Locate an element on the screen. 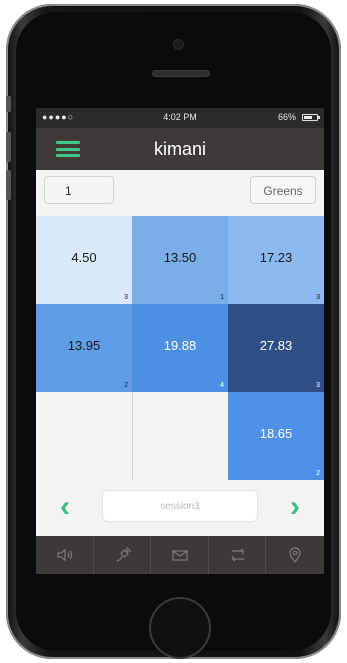 This screenshot has height=663, width=347. tab-mail is located at coordinates (180, 555).